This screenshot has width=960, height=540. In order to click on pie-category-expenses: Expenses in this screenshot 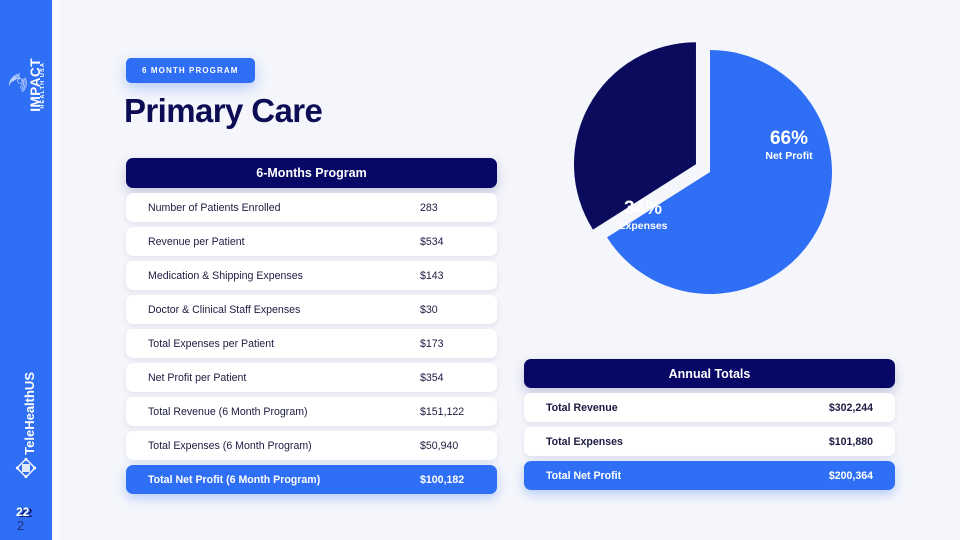, I will do `click(643, 225)`.